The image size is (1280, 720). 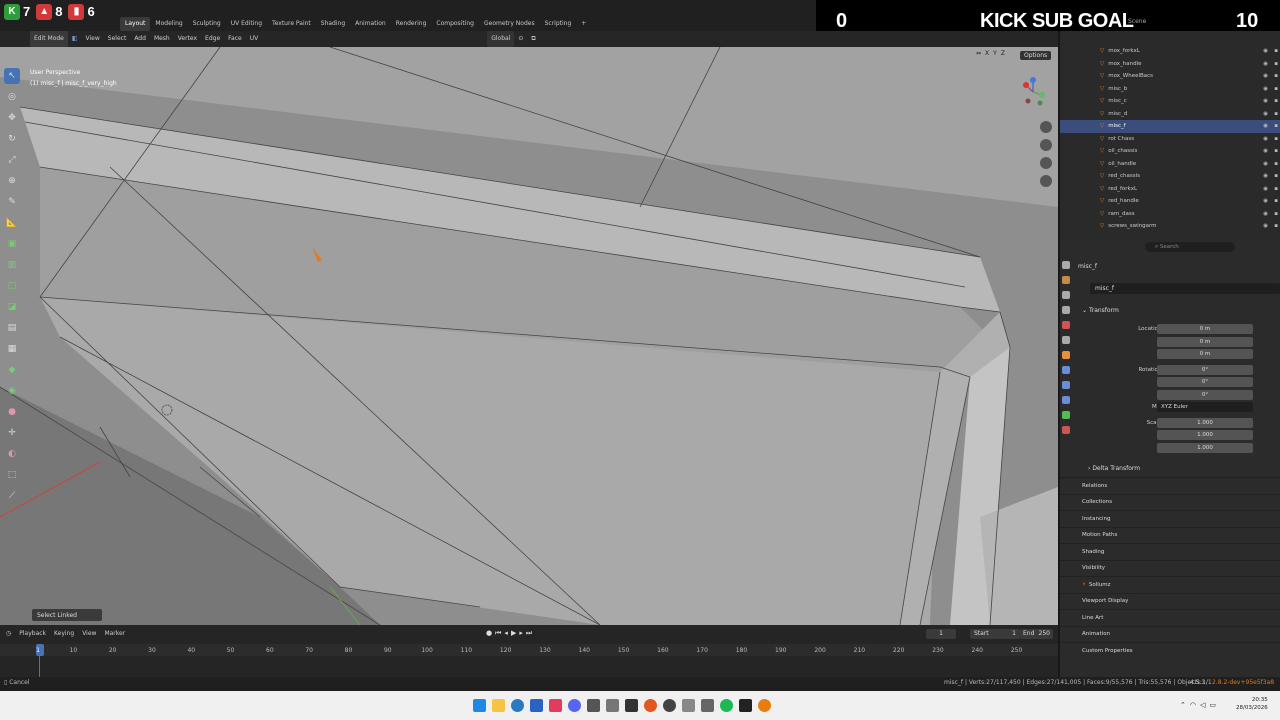 What do you see at coordinates (1066, 430) in the screenshot?
I see `material-tab-icon` at bounding box center [1066, 430].